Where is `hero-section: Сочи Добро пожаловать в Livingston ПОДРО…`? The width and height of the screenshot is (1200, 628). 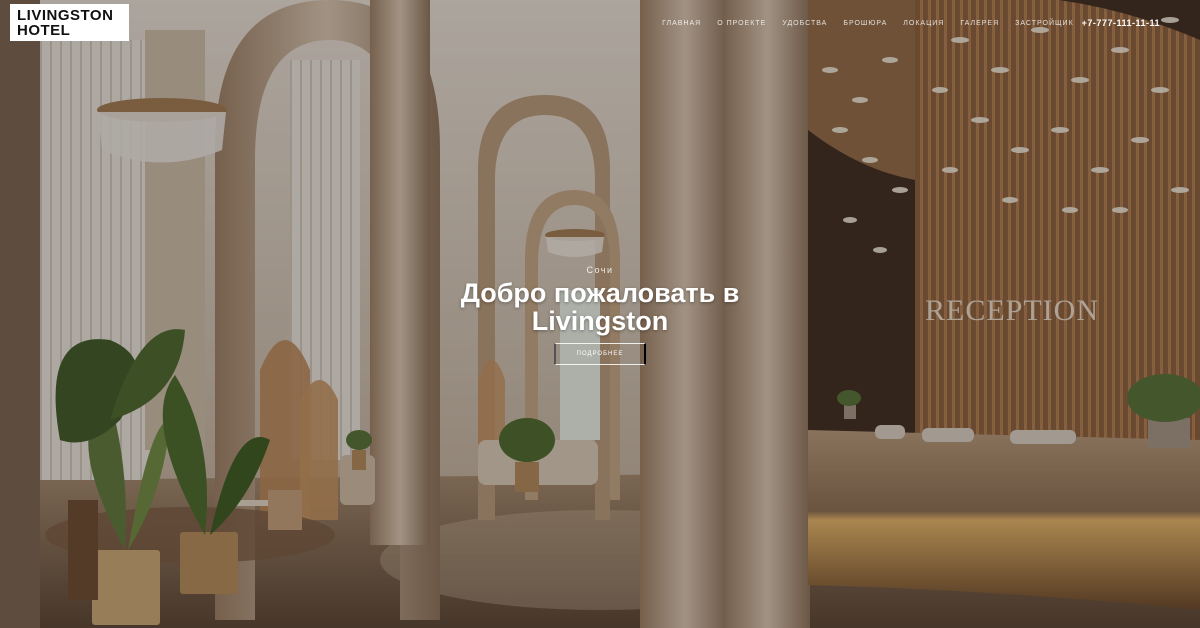
hero-section: Сочи Добро пожаловать в Livingston ПОДРО… is located at coordinates (600, 314).